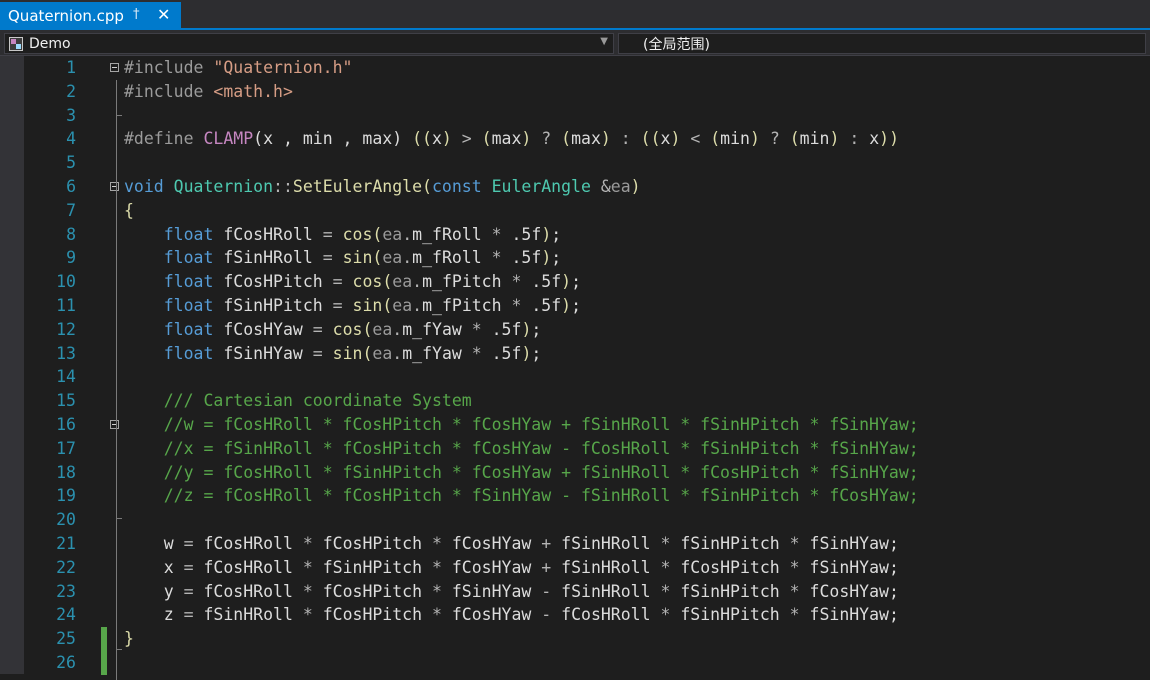 This screenshot has height=680, width=1150. What do you see at coordinates (66, 662) in the screenshot?
I see `line-number: 26` at bounding box center [66, 662].